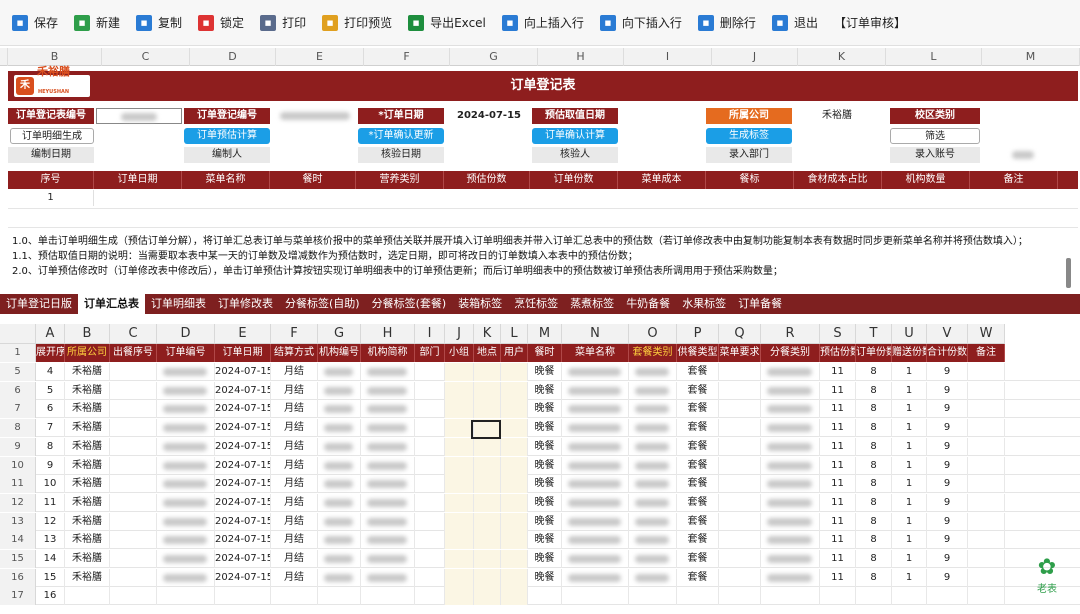 The width and height of the screenshot is (1080, 614). What do you see at coordinates (755, 57) in the screenshot?
I see `column-letter: J` at bounding box center [755, 57].